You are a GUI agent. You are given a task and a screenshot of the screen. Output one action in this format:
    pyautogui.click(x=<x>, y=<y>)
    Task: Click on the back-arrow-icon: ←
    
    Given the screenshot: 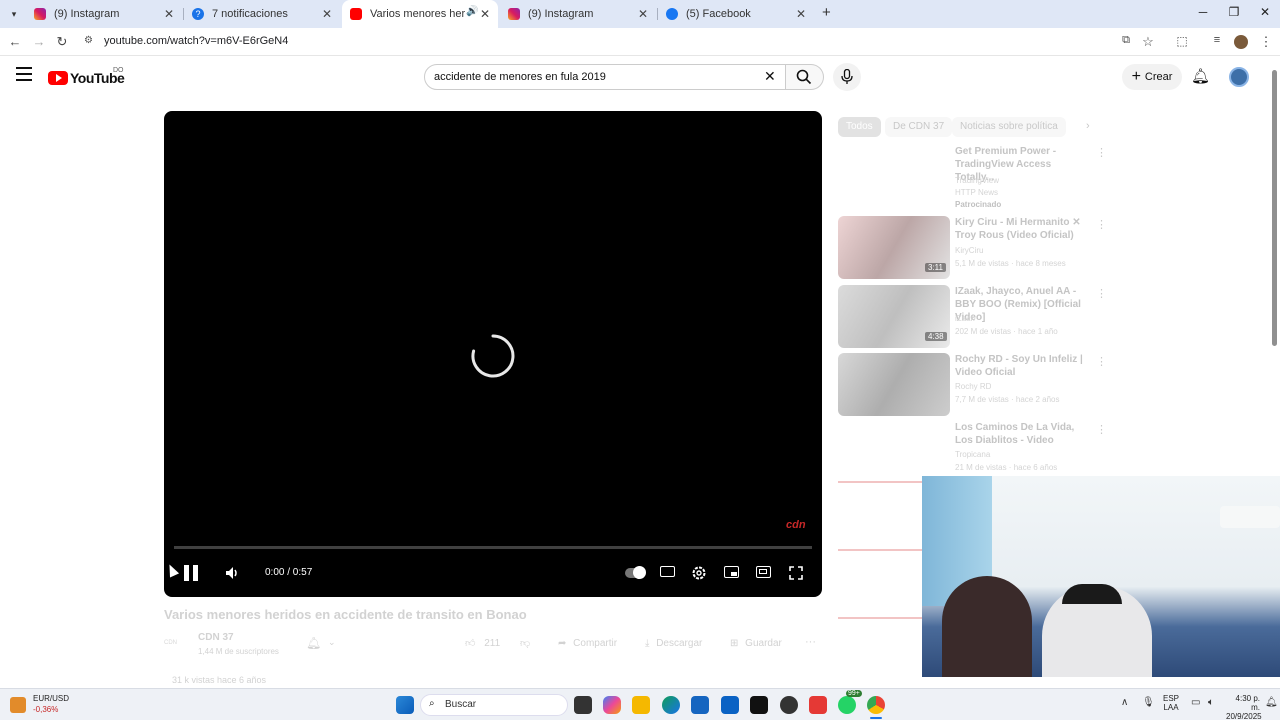 What is the action you would take?
    pyautogui.click(x=15, y=41)
    